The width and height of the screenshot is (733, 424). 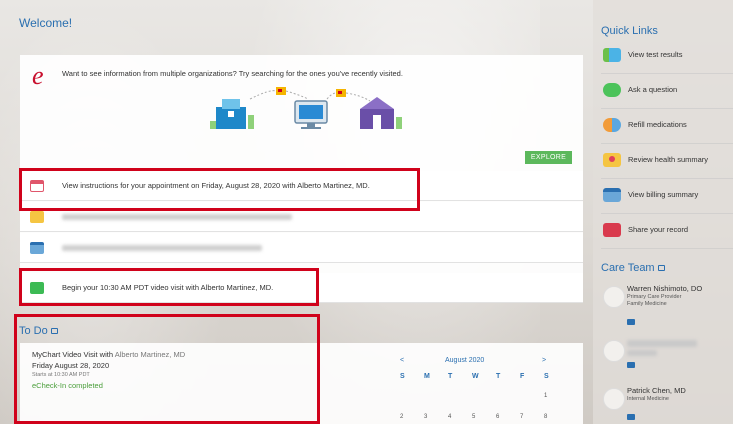 I want to click on calendar-day: 2, so click(x=401, y=417).